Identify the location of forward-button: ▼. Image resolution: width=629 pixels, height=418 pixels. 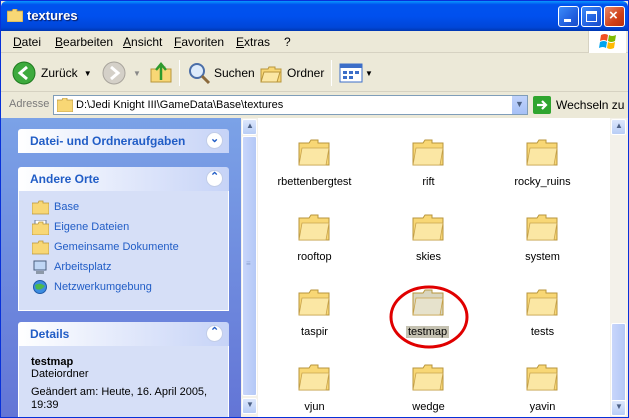
(121, 73).